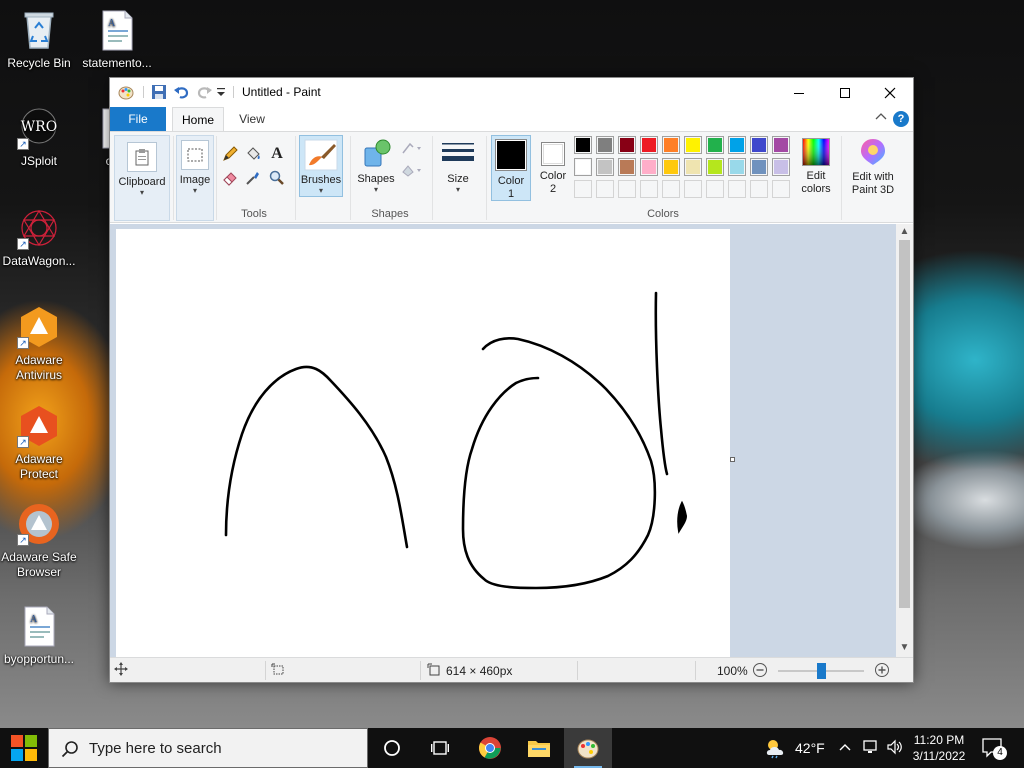 The height and width of the screenshot is (768, 1024). What do you see at coordinates (904, 232) in the screenshot?
I see `scroll-up-icon: ▲` at bounding box center [904, 232].